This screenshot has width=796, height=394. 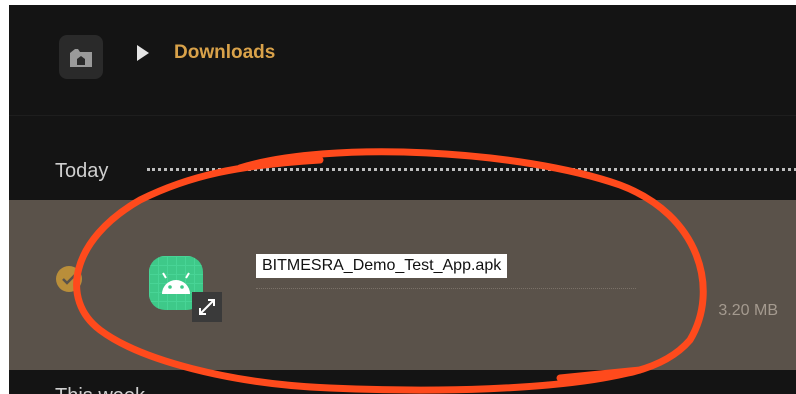 What do you see at coordinates (207, 307) in the screenshot?
I see `expand-icon` at bounding box center [207, 307].